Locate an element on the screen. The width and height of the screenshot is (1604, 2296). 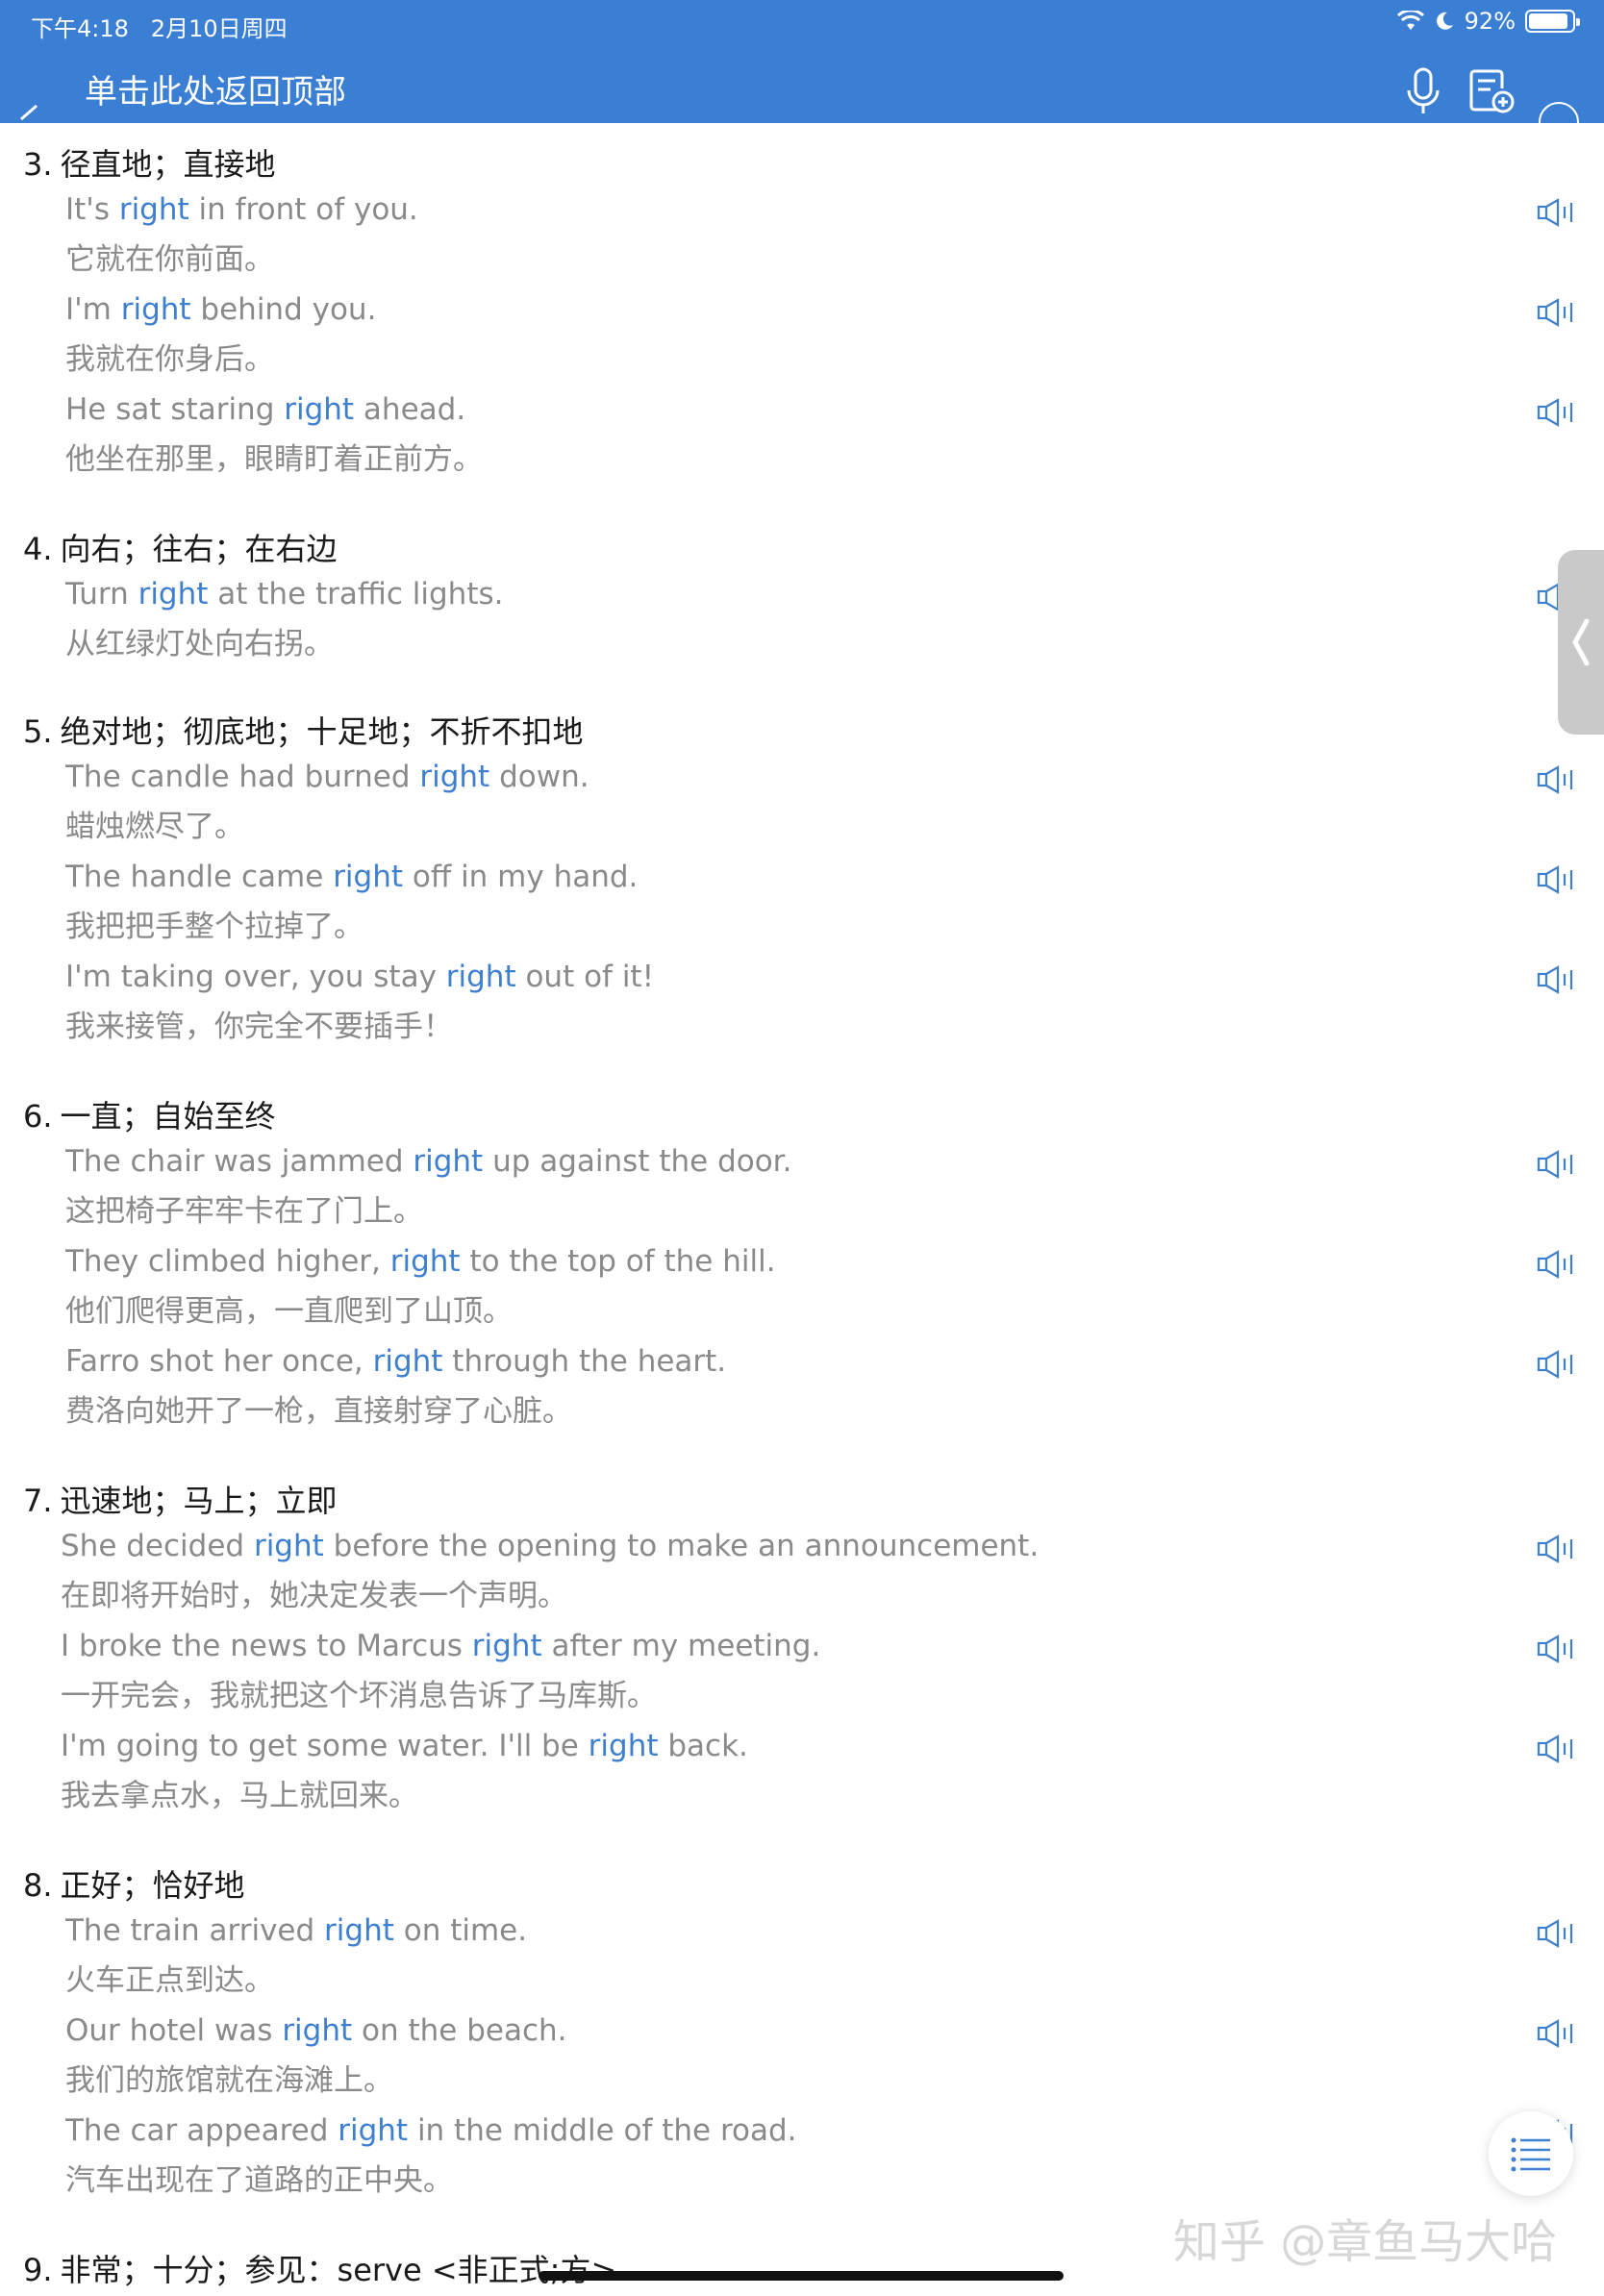
sense-number: 7. is located at coordinates (38, 1501).